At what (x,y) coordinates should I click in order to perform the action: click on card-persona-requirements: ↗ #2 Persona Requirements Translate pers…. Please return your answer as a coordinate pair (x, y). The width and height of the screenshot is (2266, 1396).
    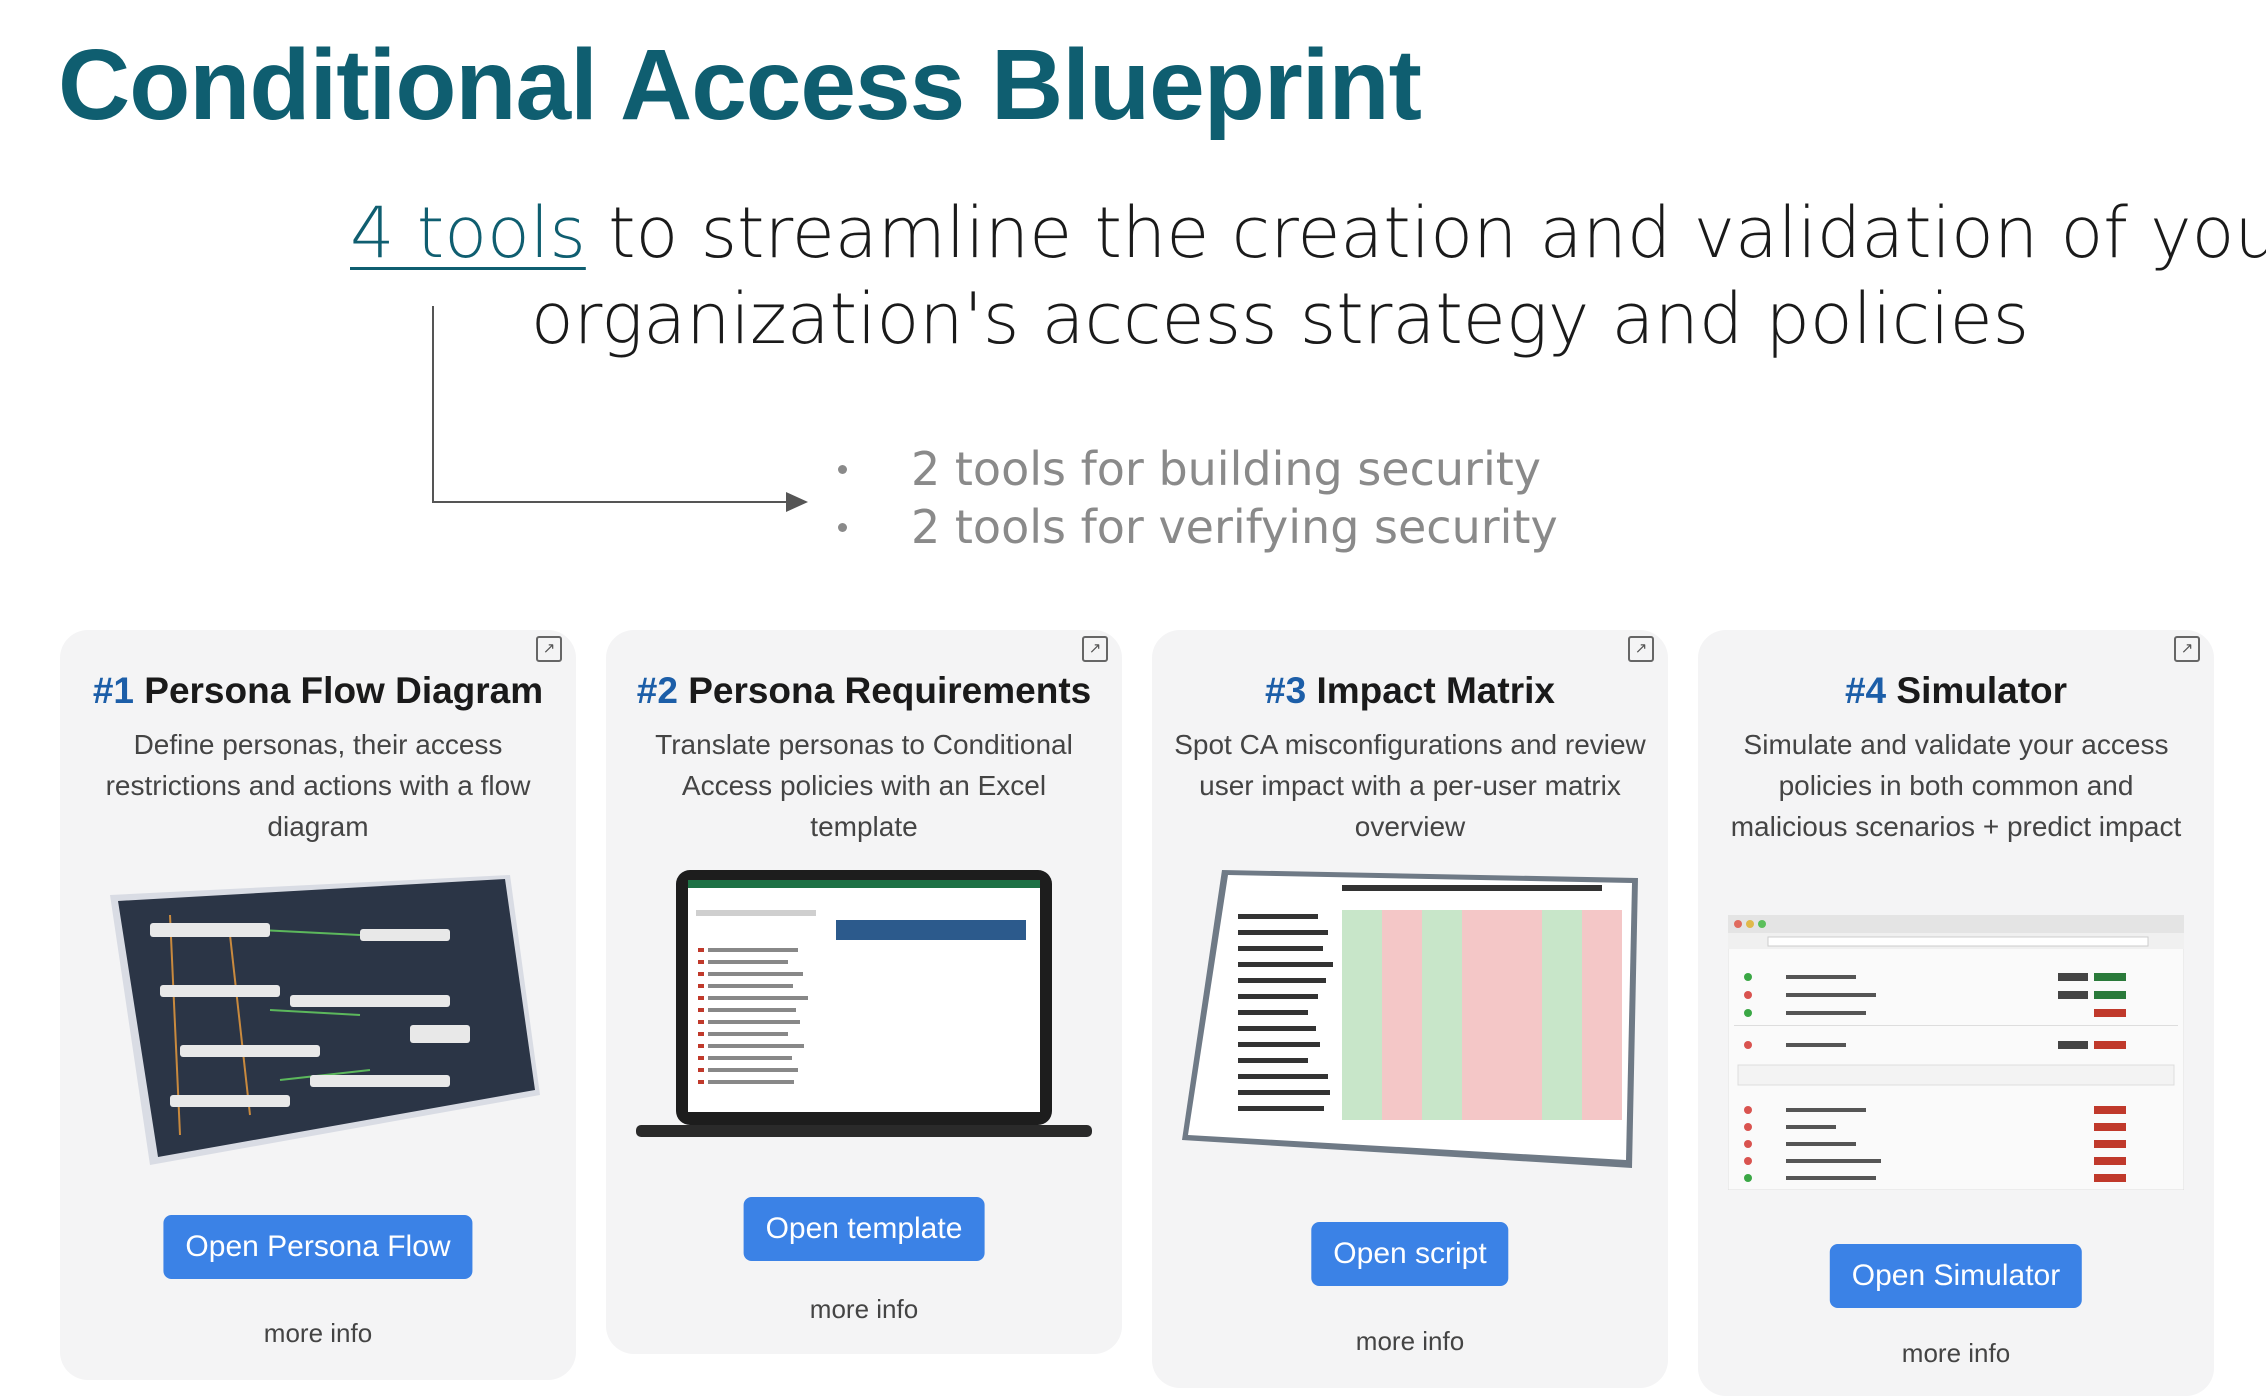
    Looking at the image, I should click on (864, 992).